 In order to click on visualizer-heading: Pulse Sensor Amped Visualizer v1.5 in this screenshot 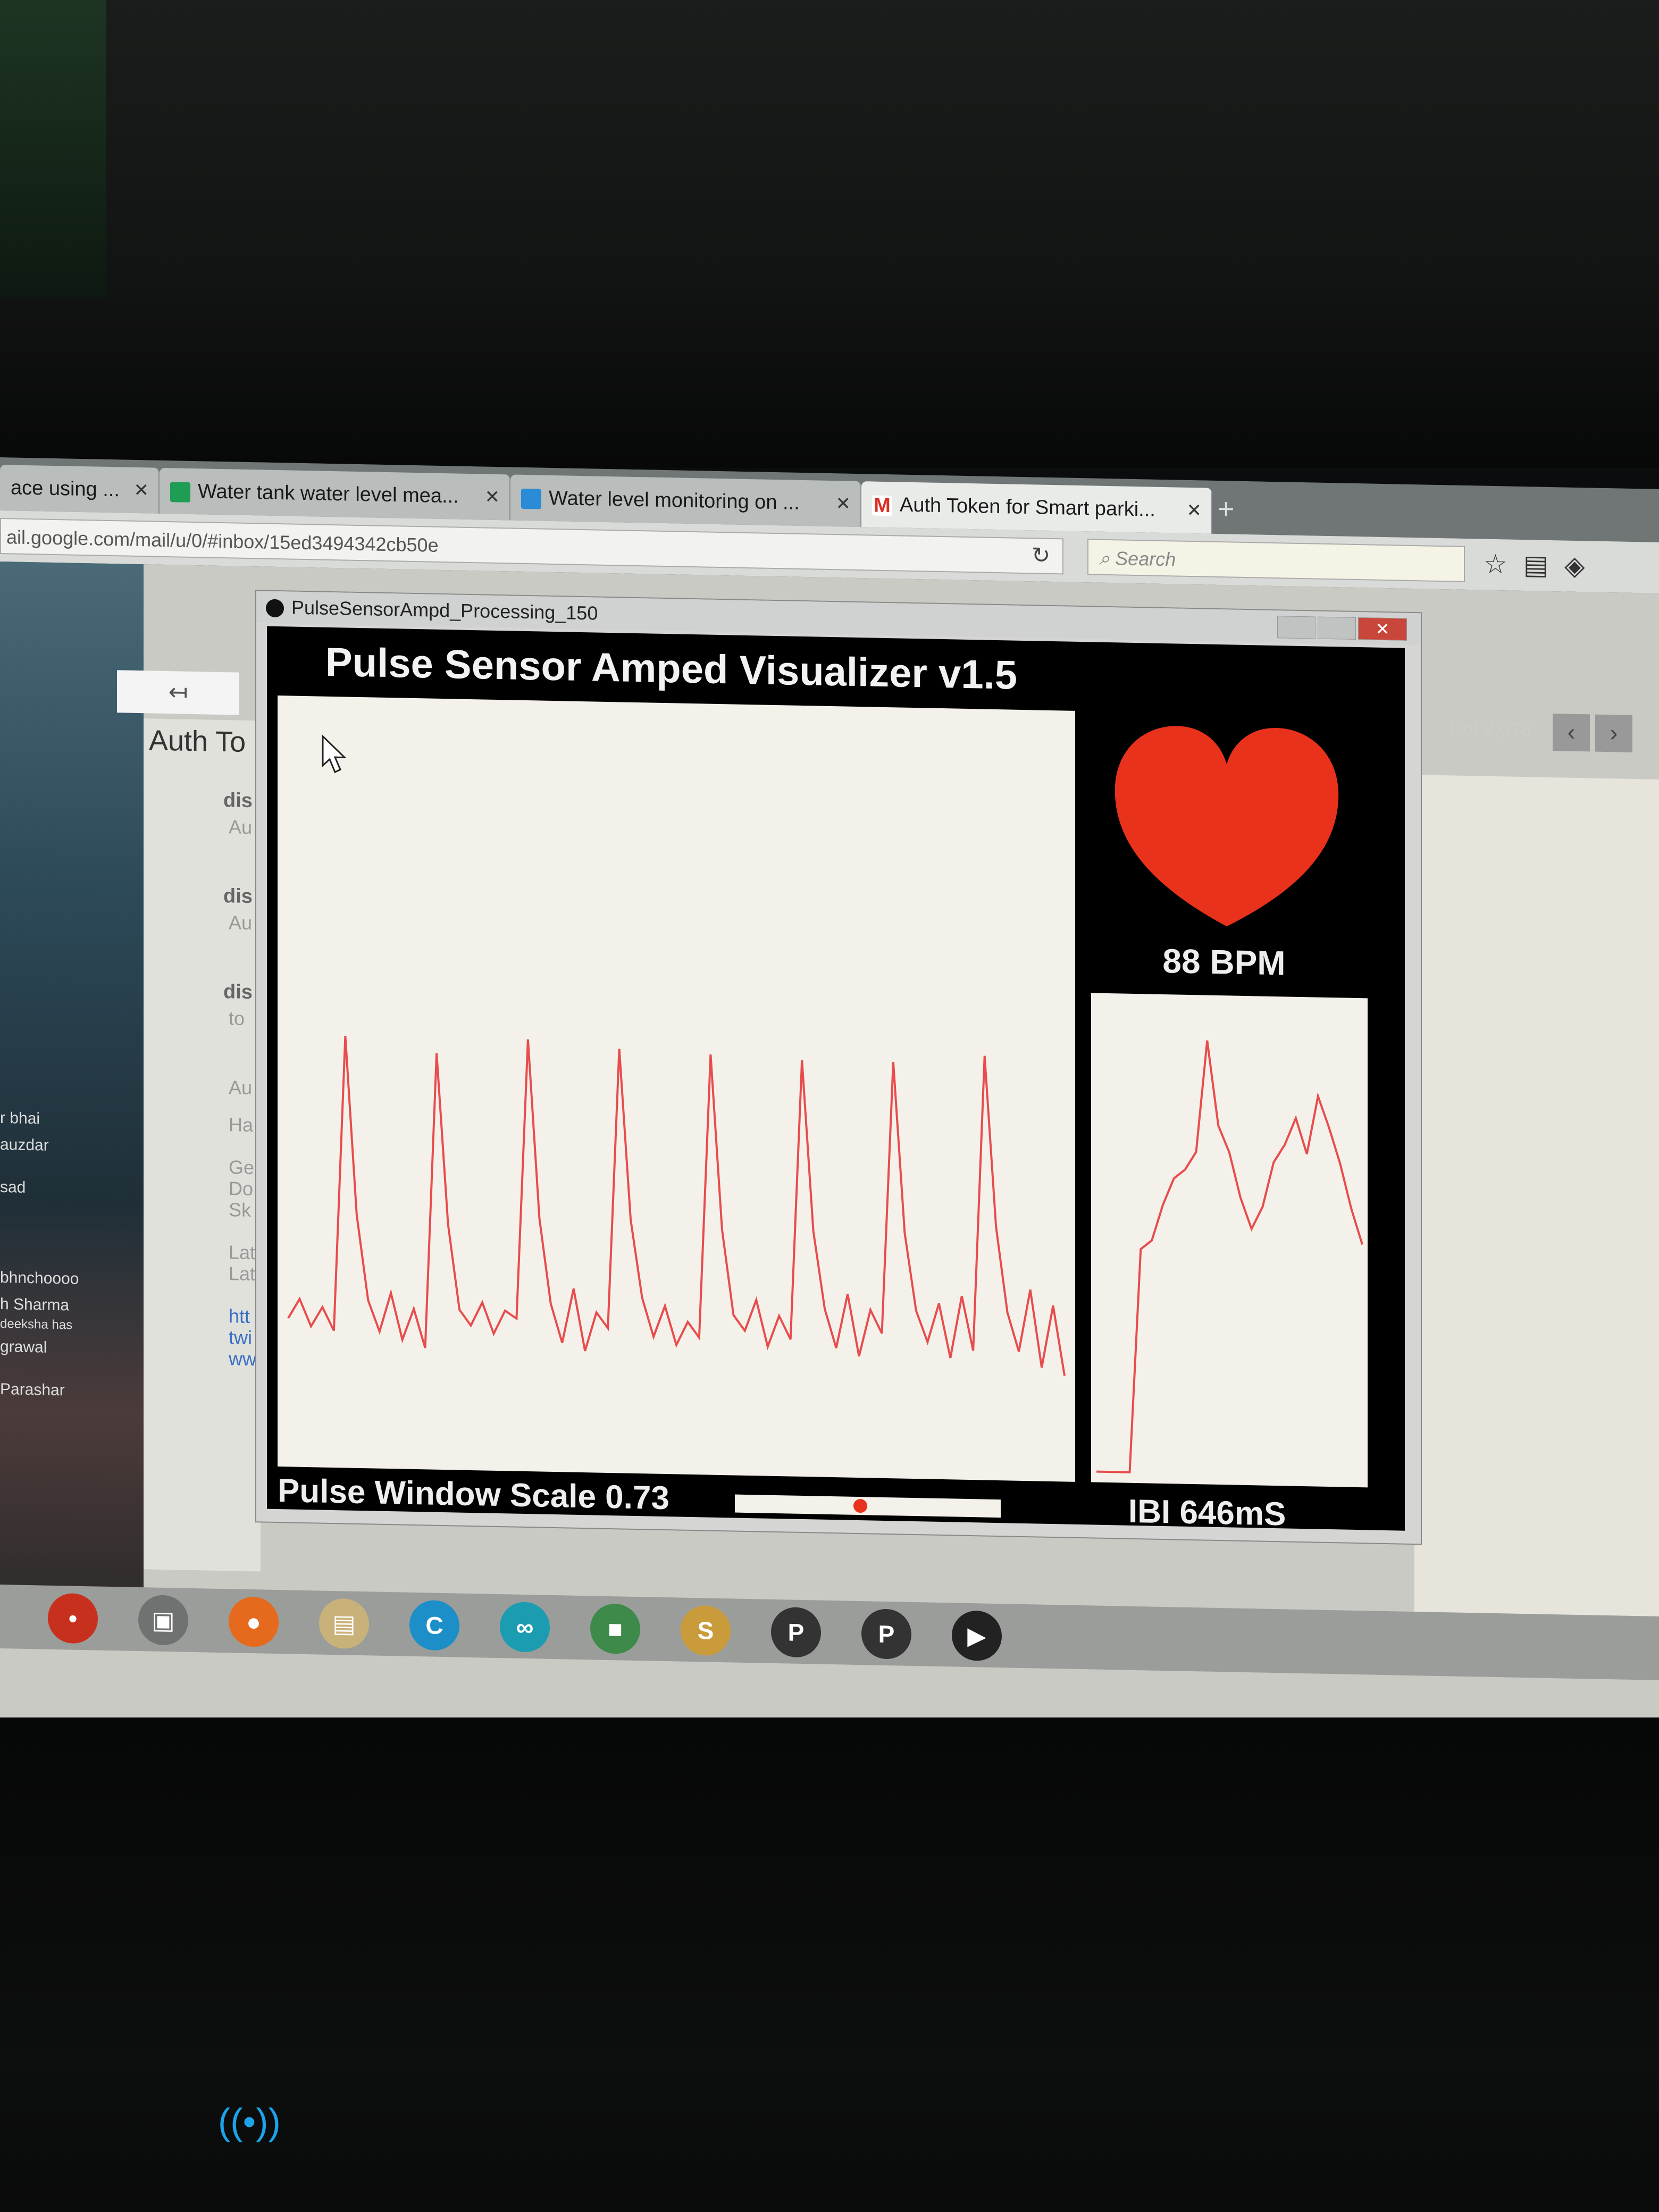, I will do `click(671, 668)`.